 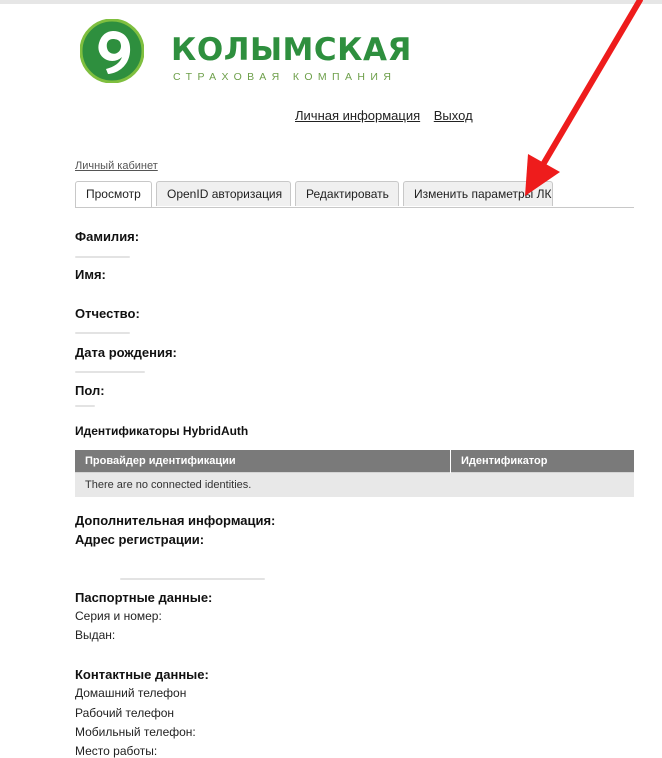 What do you see at coordinates (135, 732) in the screenshot?
I see `mobile-phone-label: Мобильный телефон:` at bounding box center [135, 732].